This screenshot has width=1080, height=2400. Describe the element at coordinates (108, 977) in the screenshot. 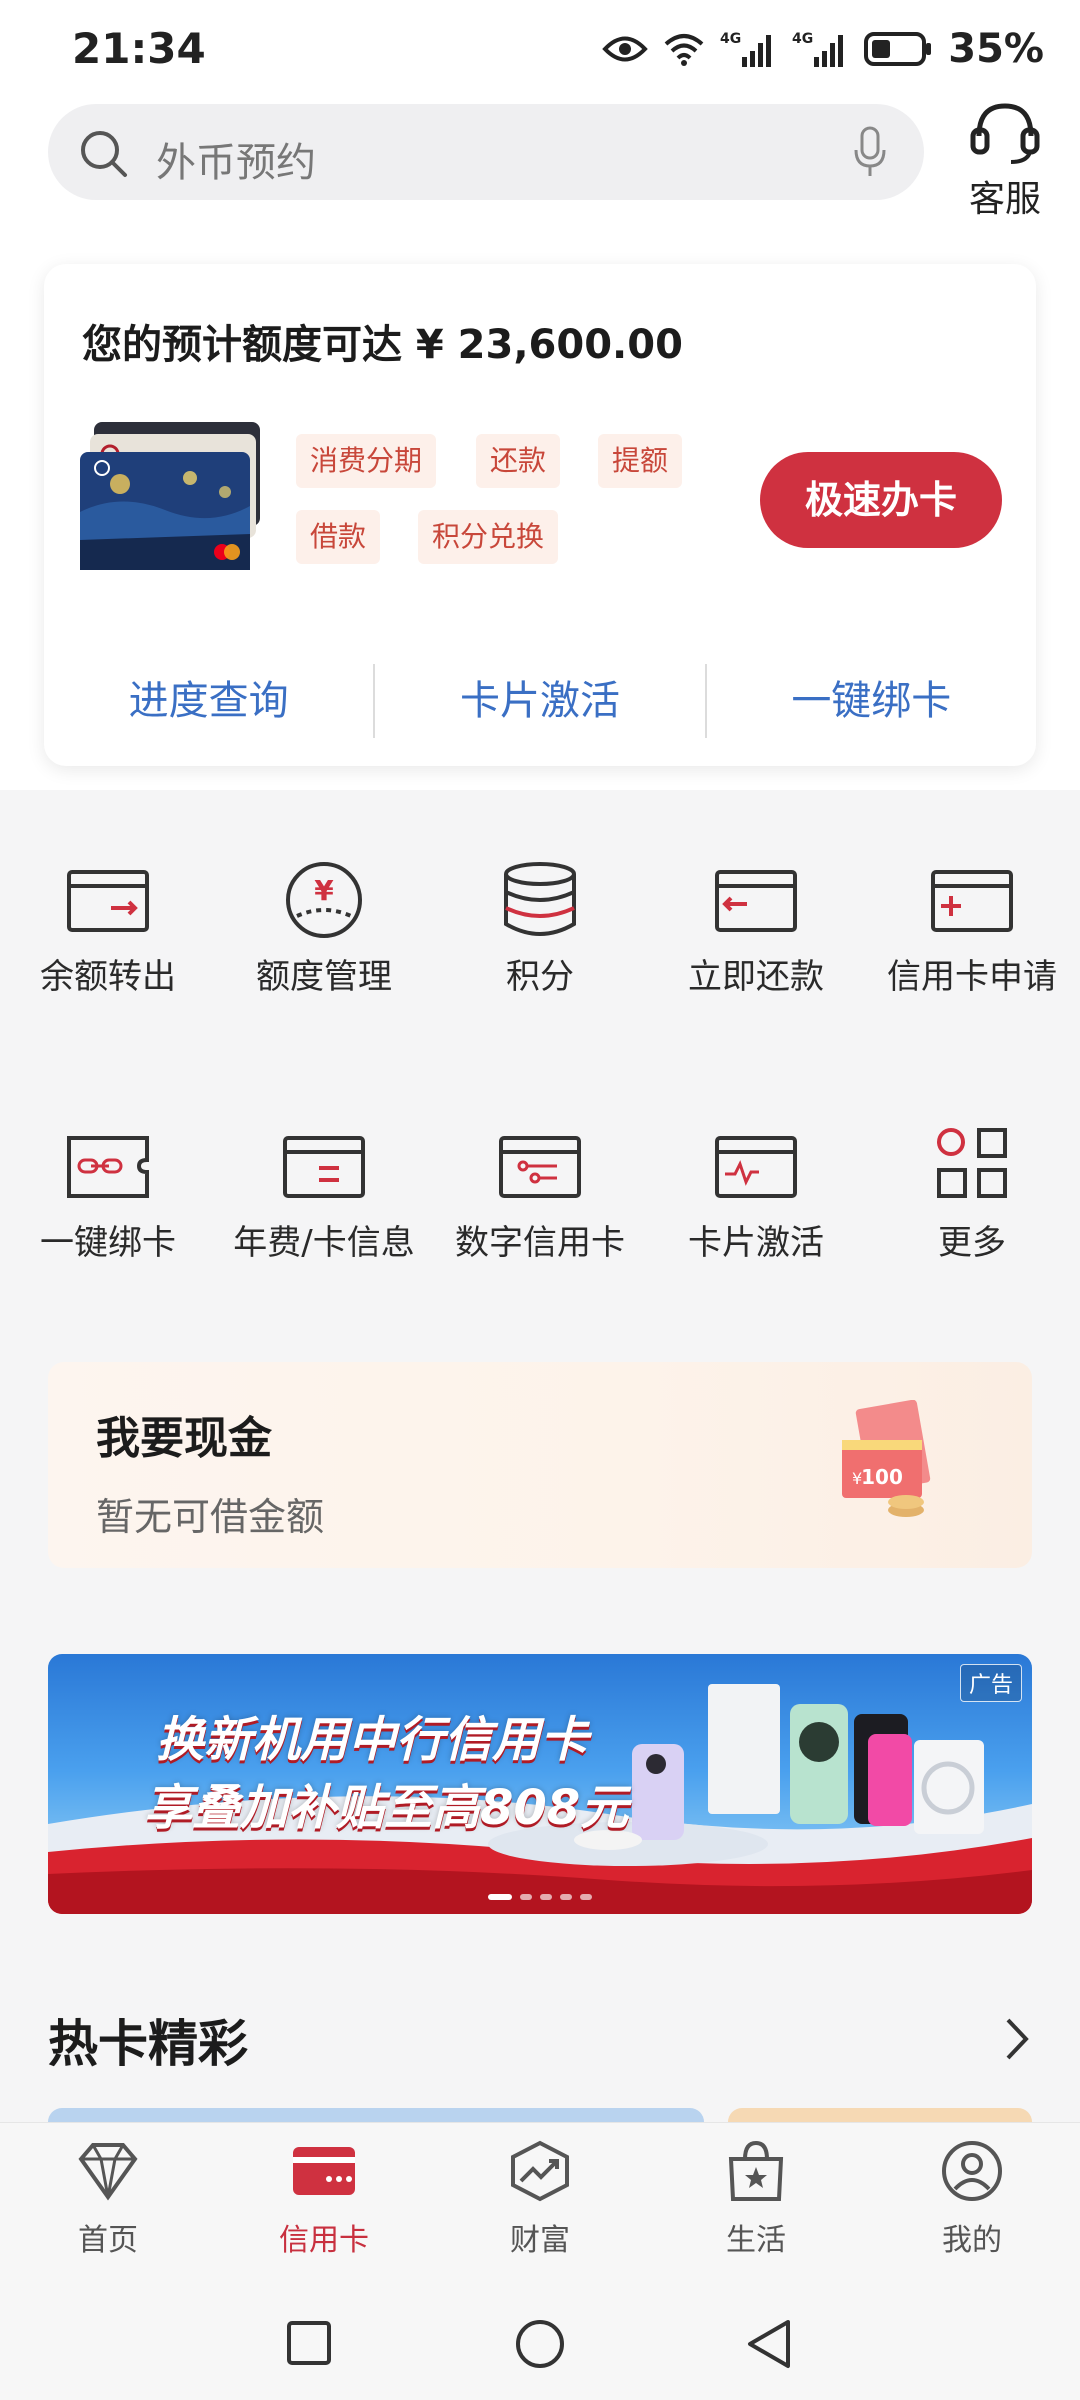

I see `grid-label: 余额转出` at that location.